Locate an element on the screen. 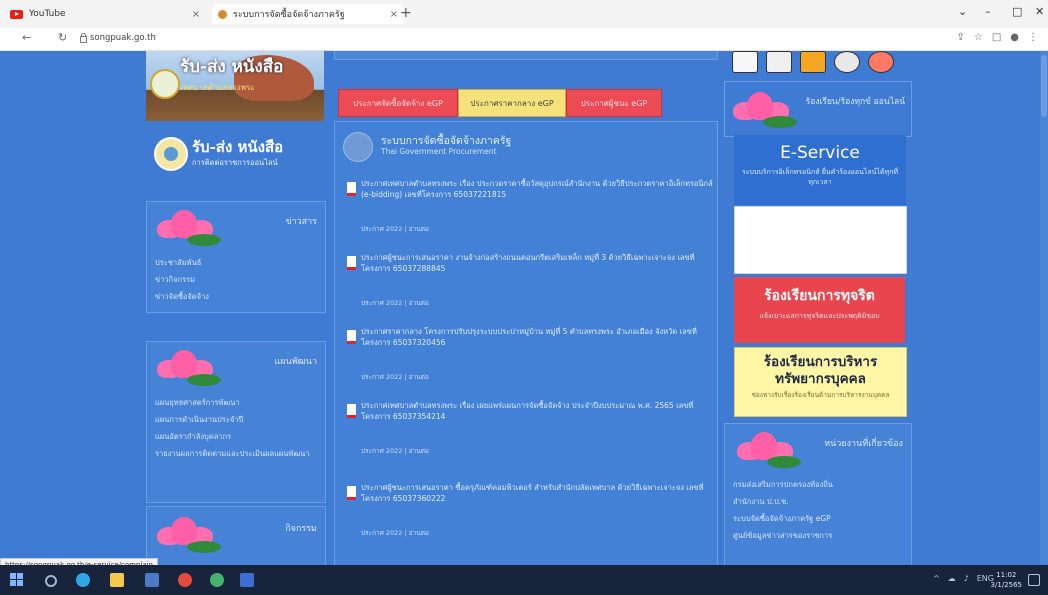 This screenshot has height=595, width=1048. address-bar-actions: ⇪ ☆ □ ● ⋮ is located at coordinates (997, 37).